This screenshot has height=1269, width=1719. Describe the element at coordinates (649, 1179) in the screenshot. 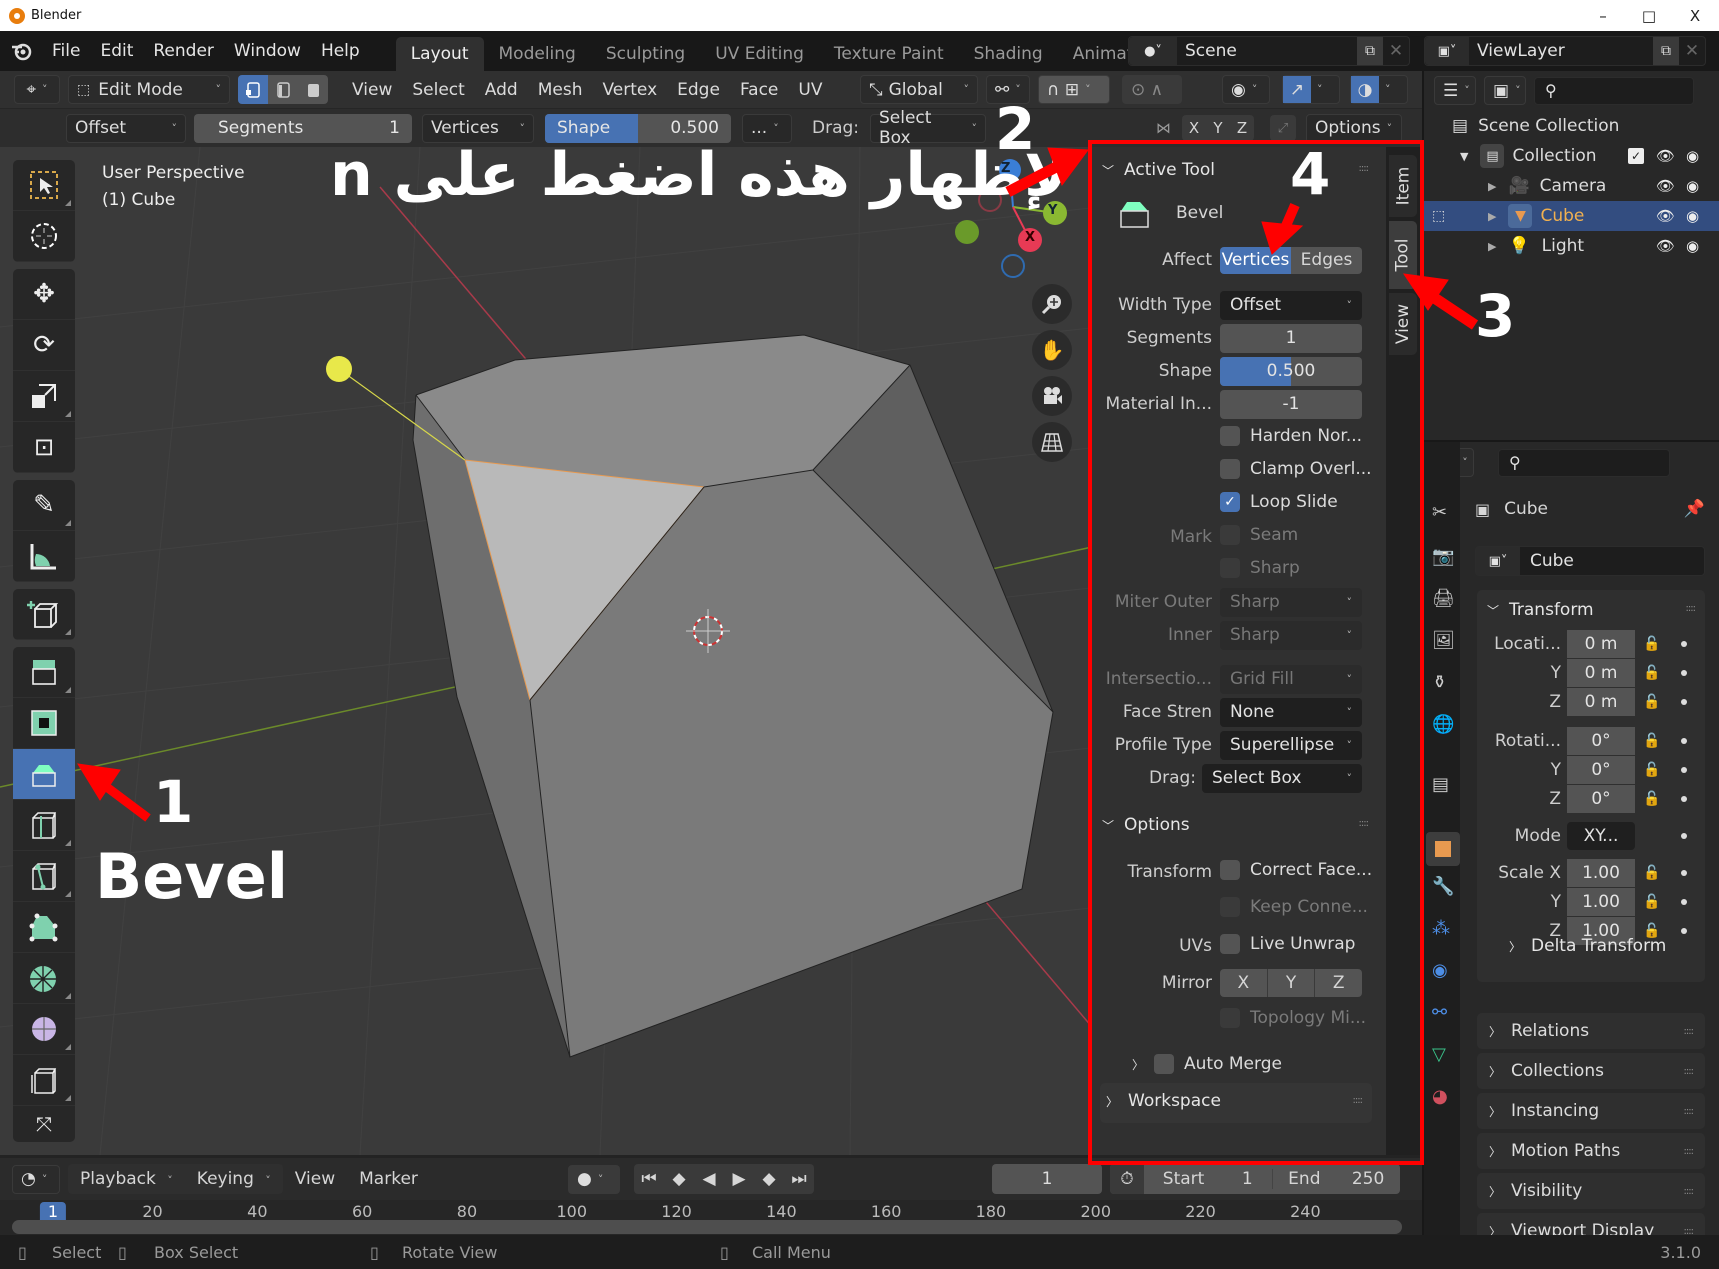

I see `jump-start-icon: ⏮` at that location.